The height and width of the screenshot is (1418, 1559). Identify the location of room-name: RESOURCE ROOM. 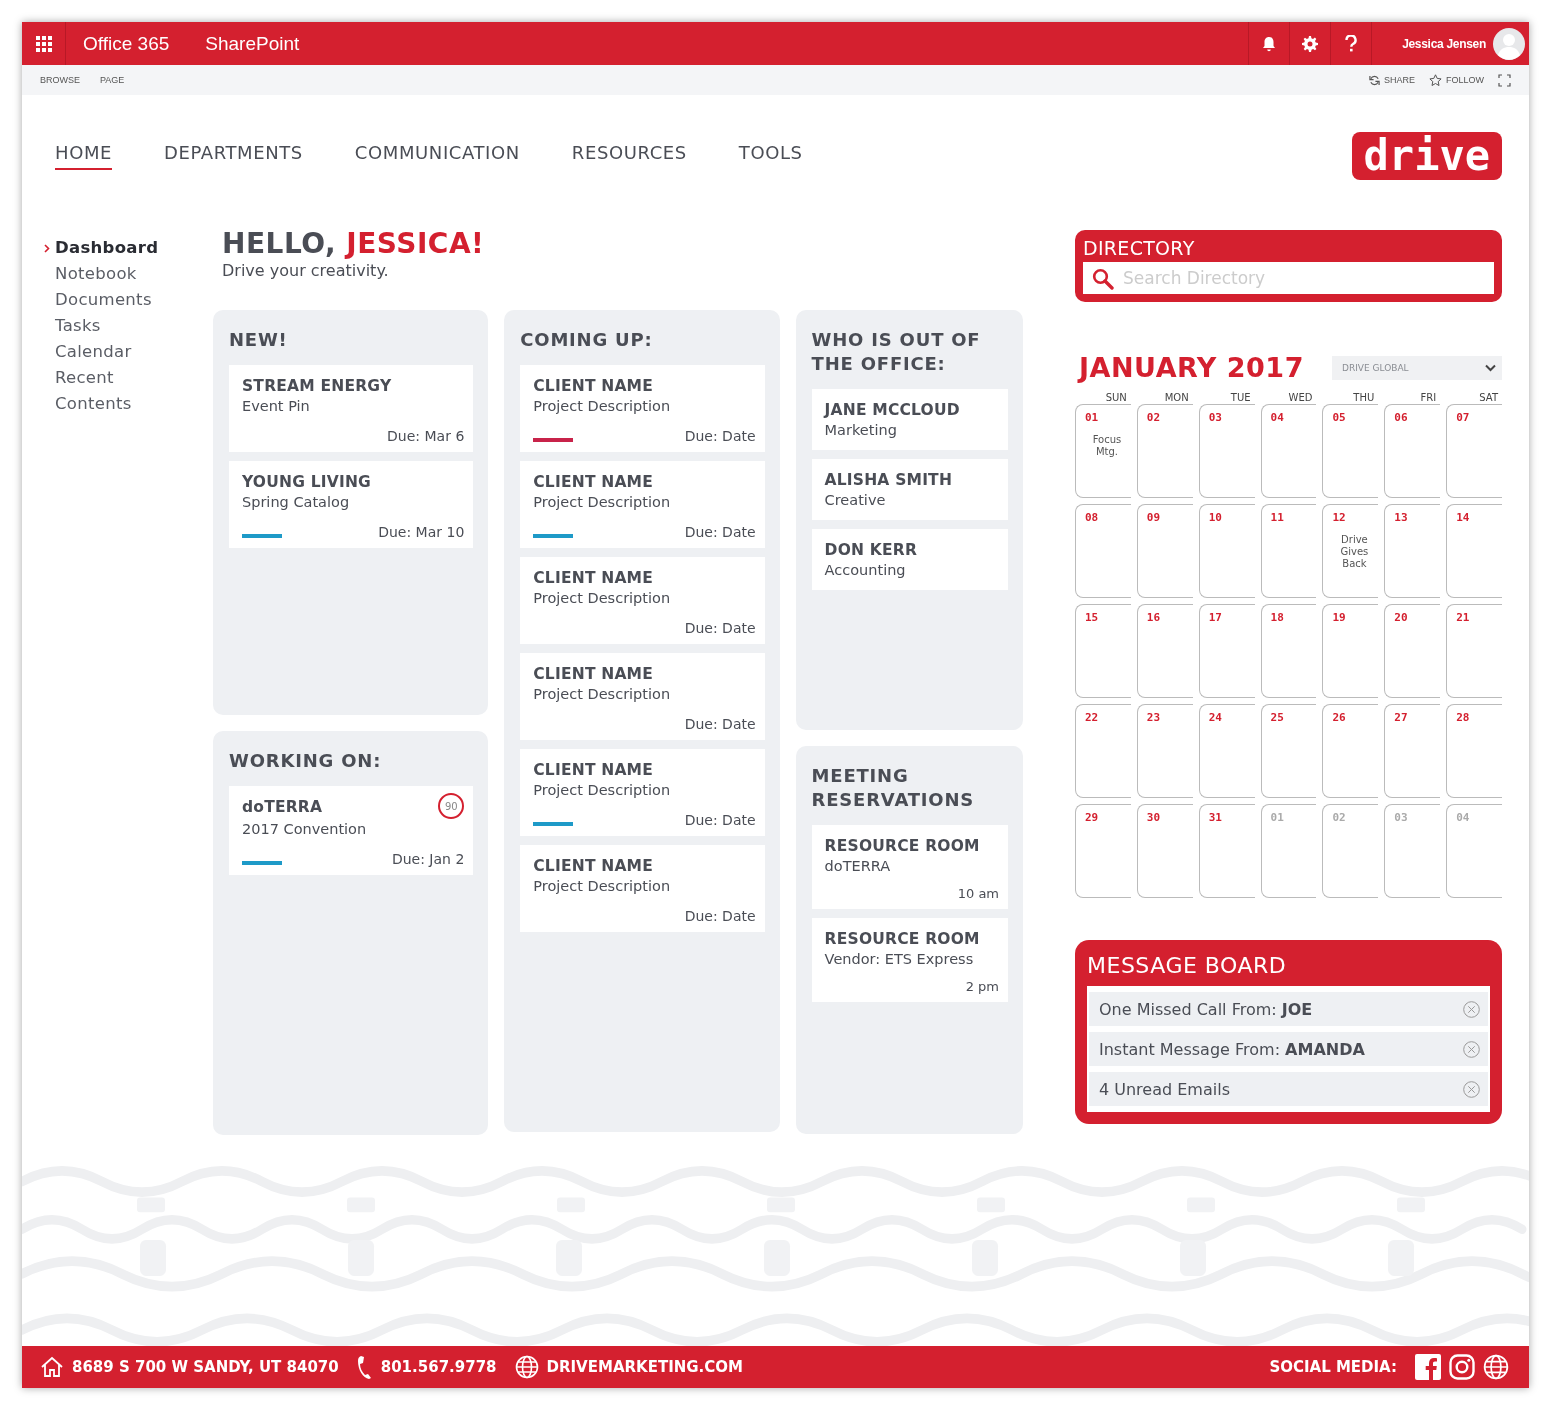
(902, 846).